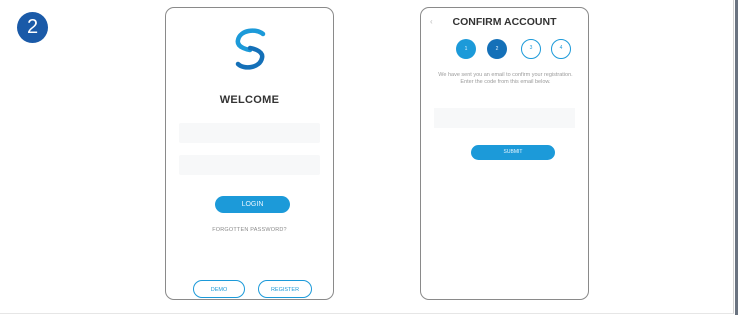  Describe the element at coordinates (32, 27) in the screenshot. I see `step-number-badge: 2` at that location.